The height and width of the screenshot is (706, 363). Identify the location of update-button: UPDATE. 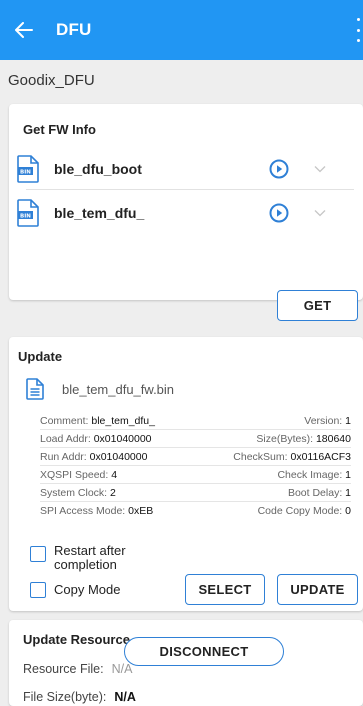
(317, 589).